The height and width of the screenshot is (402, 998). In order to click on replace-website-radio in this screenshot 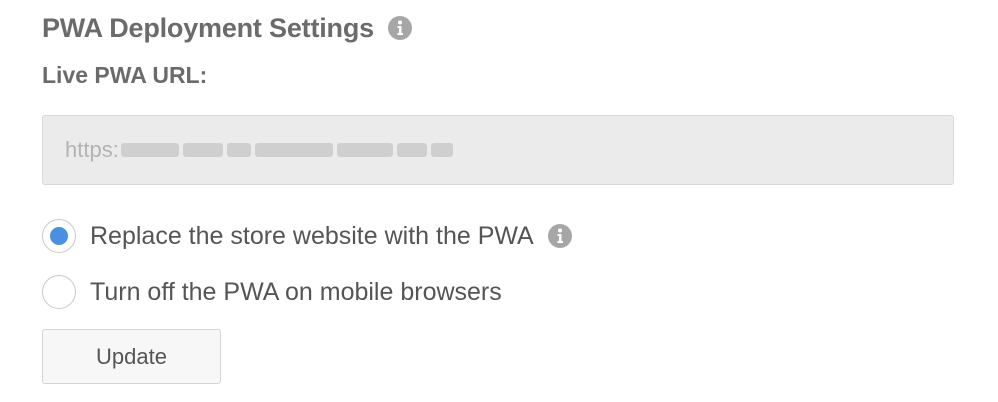, I will do `click(59, 236)`.